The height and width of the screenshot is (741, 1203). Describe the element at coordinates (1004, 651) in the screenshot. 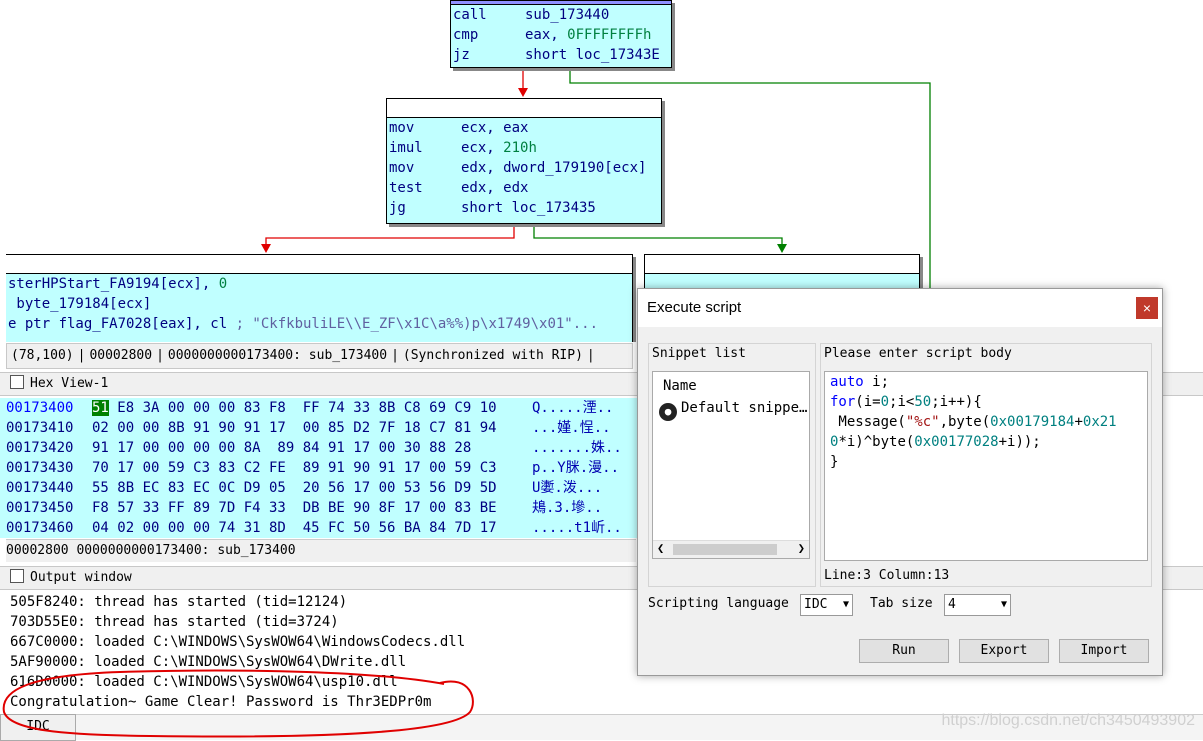

I see `export-button: Export` at that location.